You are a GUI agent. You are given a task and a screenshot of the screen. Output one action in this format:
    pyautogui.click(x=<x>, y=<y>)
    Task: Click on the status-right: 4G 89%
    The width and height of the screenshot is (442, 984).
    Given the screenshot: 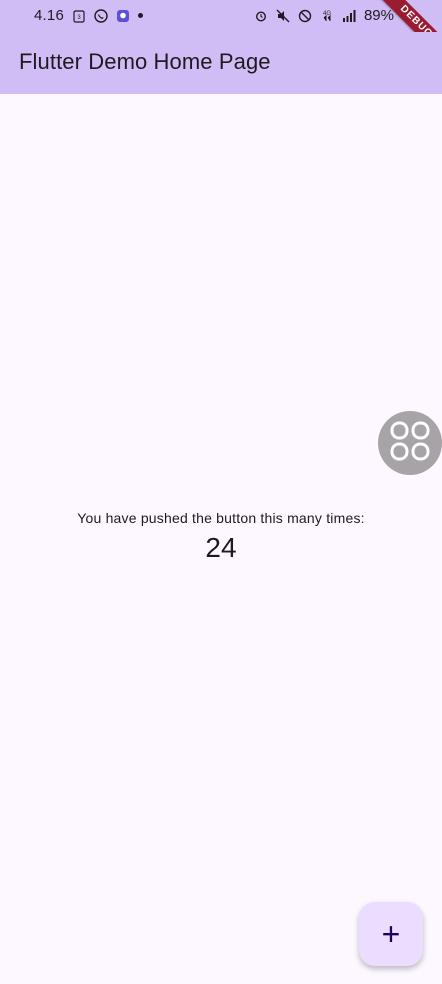 What is the action you would take?
    pyautogui.click(x=324, y=15)
    